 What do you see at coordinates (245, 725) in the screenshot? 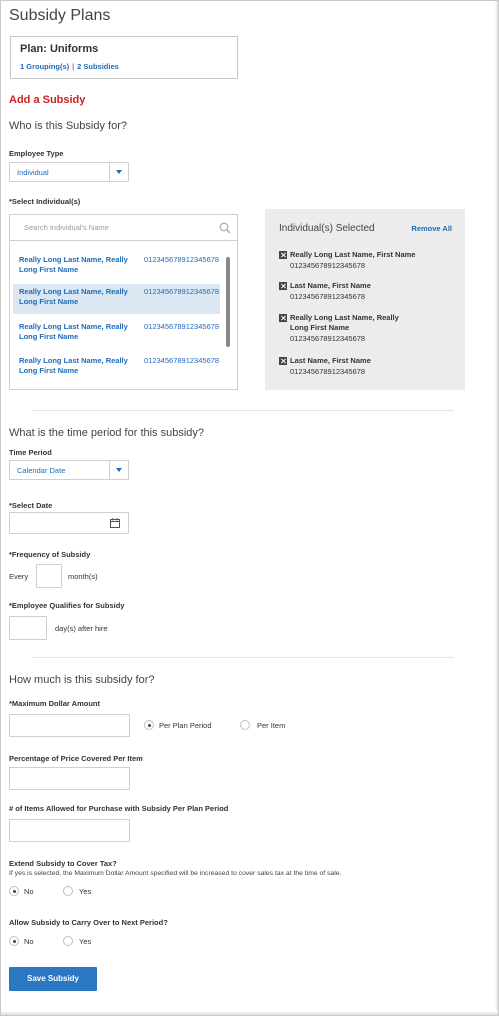
I see `per-item-radio` at bounding box center [245, 725].